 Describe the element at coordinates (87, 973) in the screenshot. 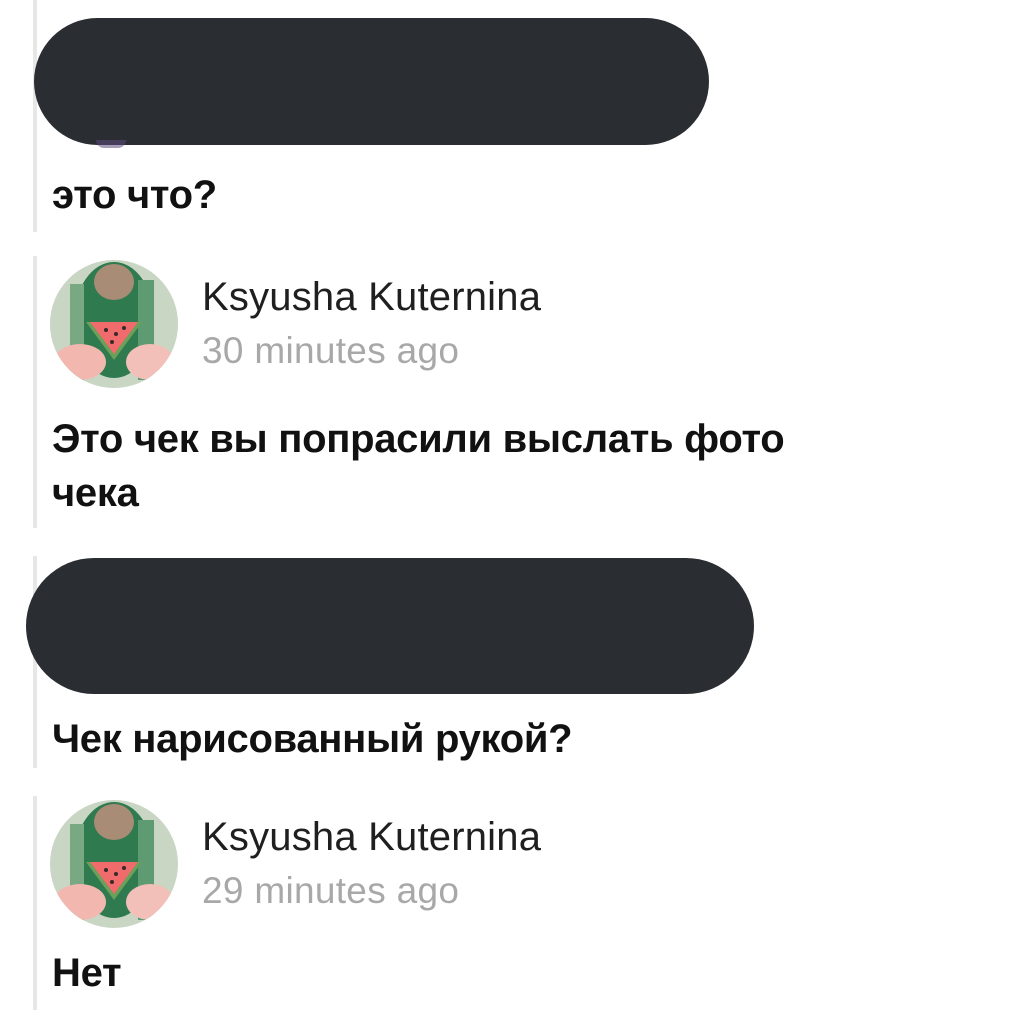

I see `message-text: Нет` at that location.